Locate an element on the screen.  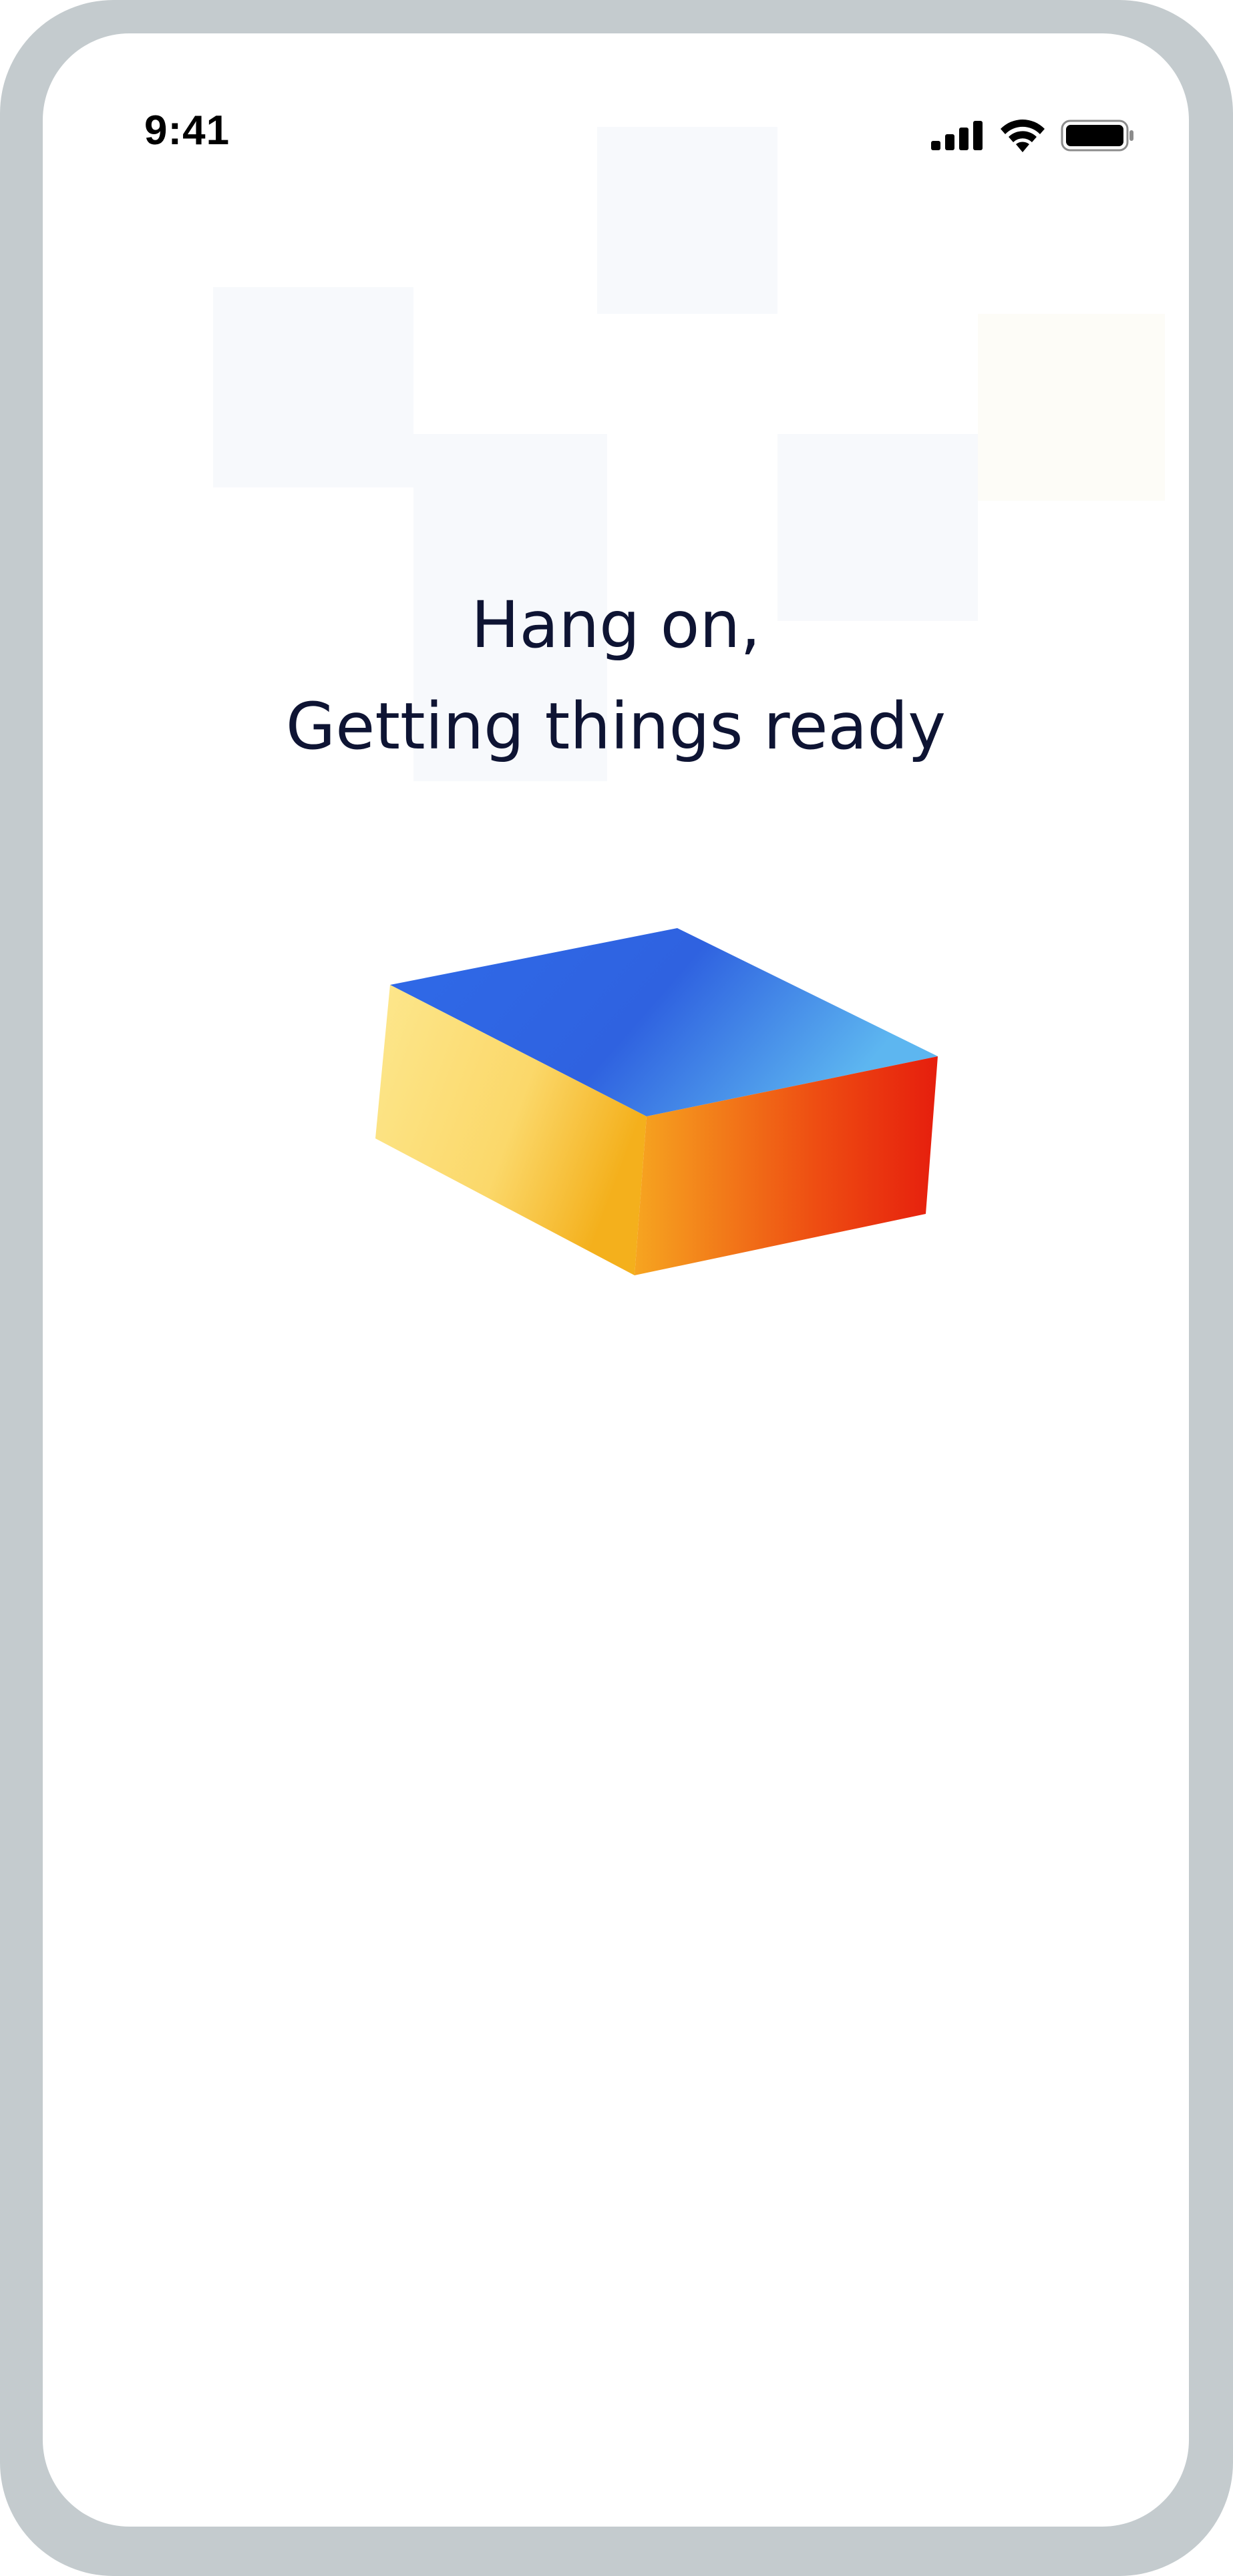
status-bar: 9:41 is located at coordinates (616, 100).